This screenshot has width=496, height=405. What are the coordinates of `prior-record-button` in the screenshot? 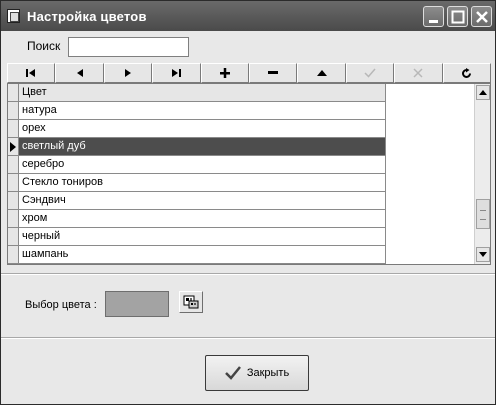 It's located at (79, 73).